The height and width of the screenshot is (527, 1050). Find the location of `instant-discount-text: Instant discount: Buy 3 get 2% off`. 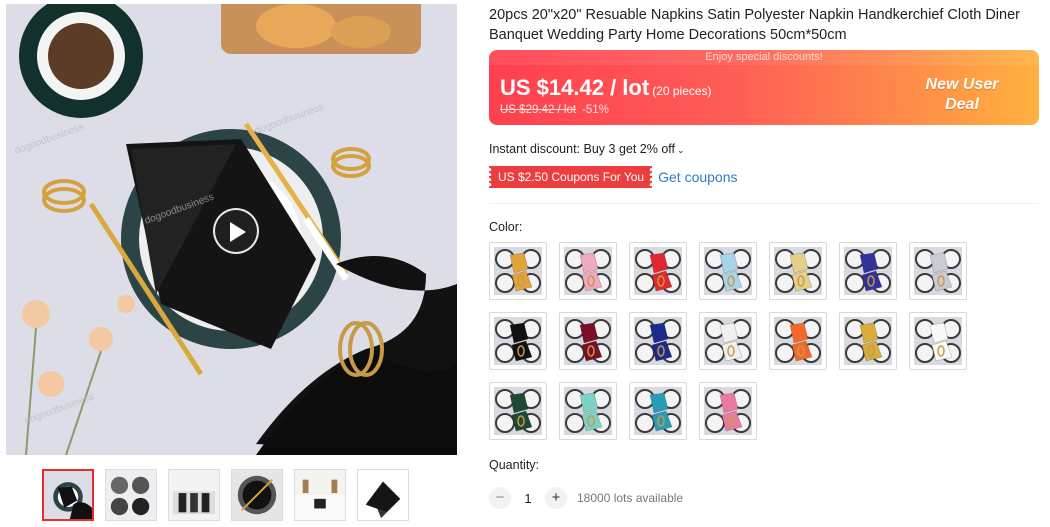

instant-discount-text: Instant discount: Buy 3 get 2% off is located at coordinates (582, 149).